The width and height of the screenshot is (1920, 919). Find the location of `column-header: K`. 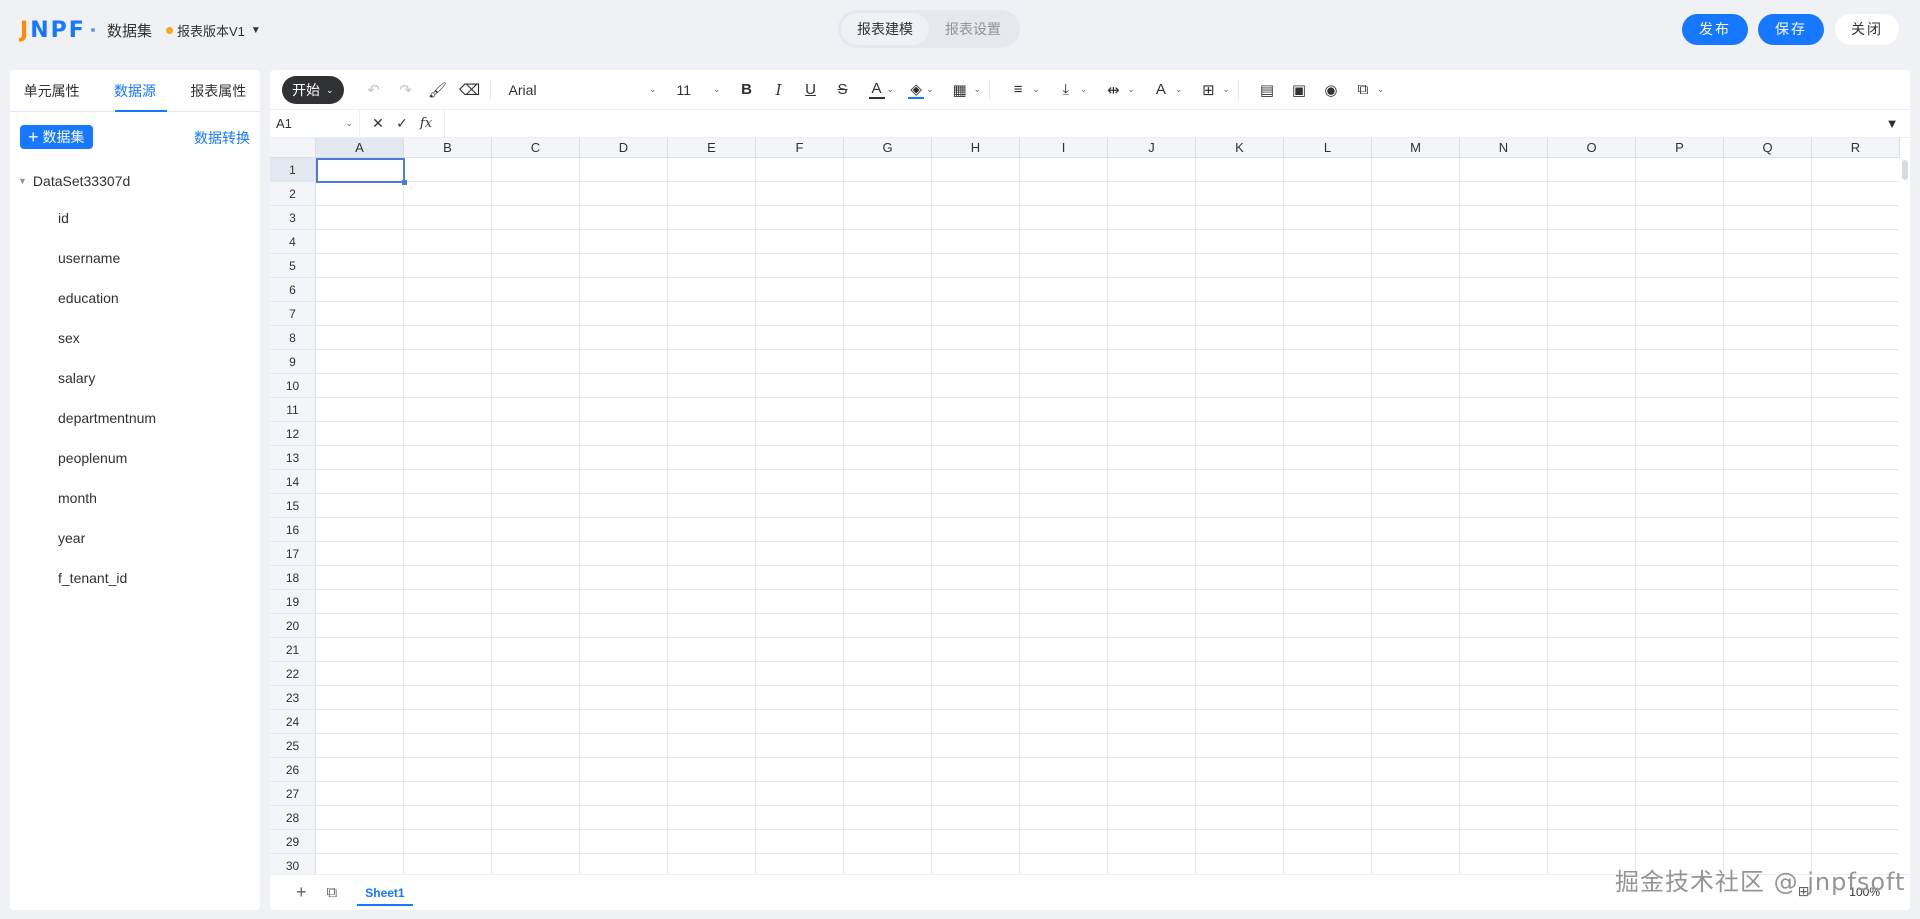

column-header: K is located at coordinates (1240, 148).